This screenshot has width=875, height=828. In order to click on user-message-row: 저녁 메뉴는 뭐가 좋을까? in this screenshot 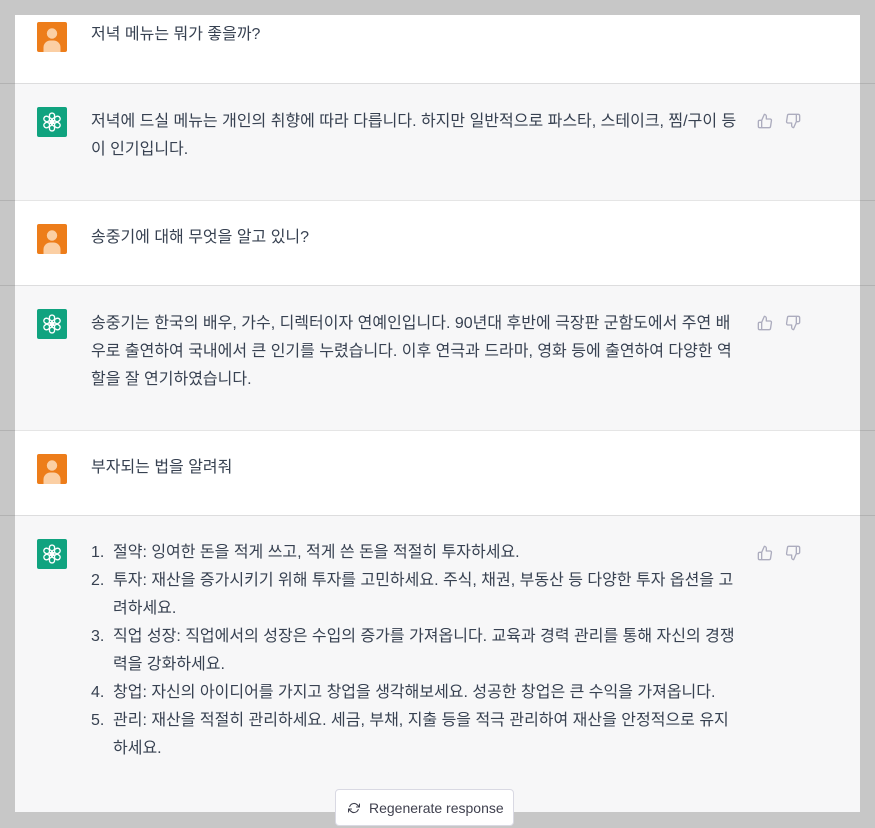, I will do `click(437, 49)`.